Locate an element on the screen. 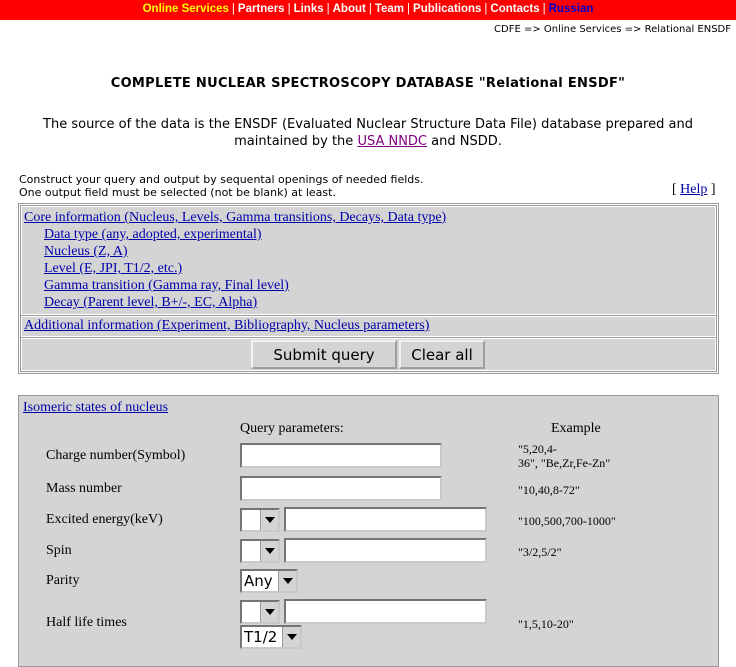 The width and height of the screenshot is (736, 667). nav-russian: Russian is located at coordinates (571, 9).